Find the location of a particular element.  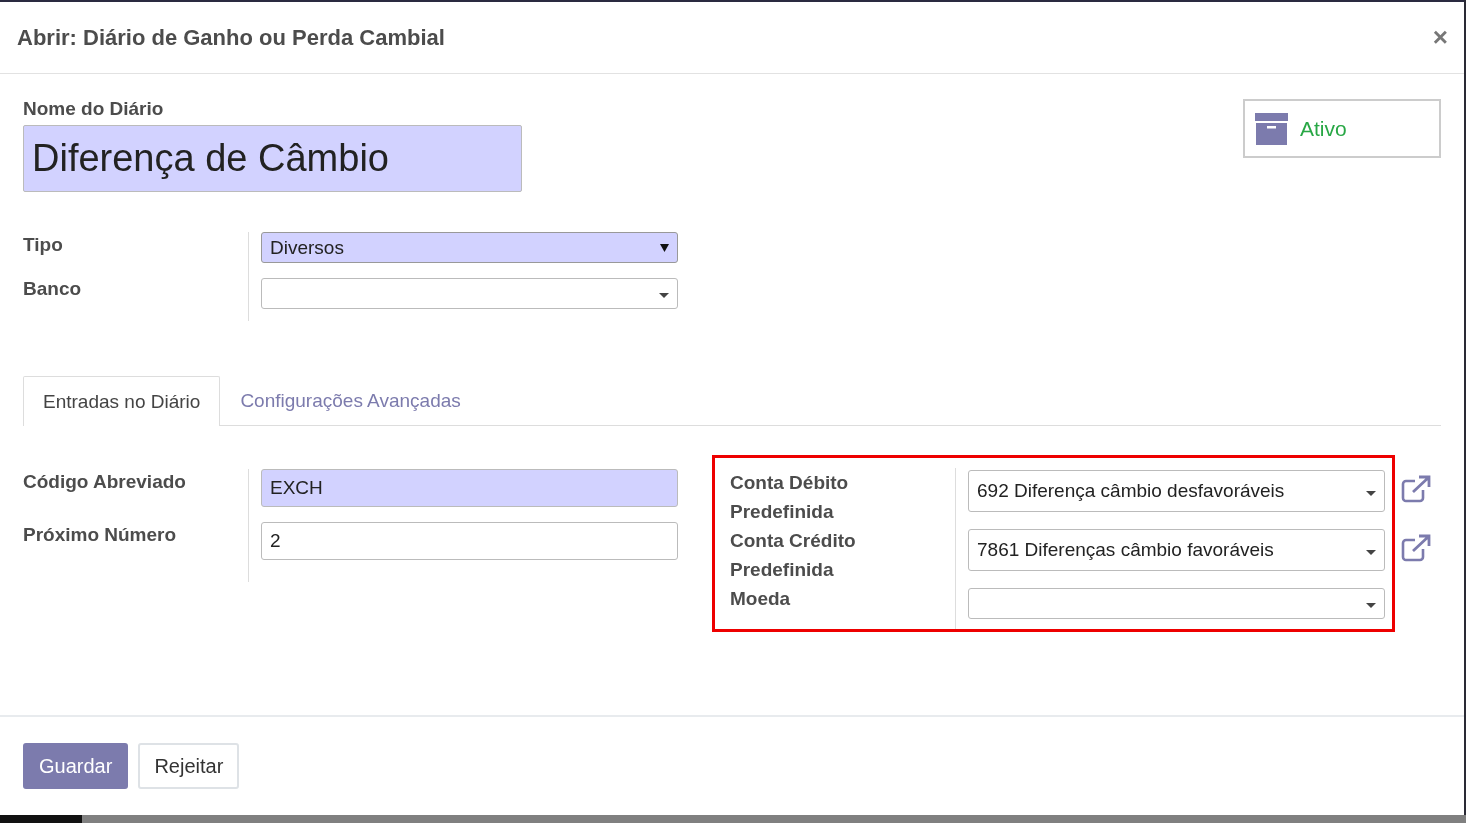

field-label: Tipo is located at coordinates (43, 244).